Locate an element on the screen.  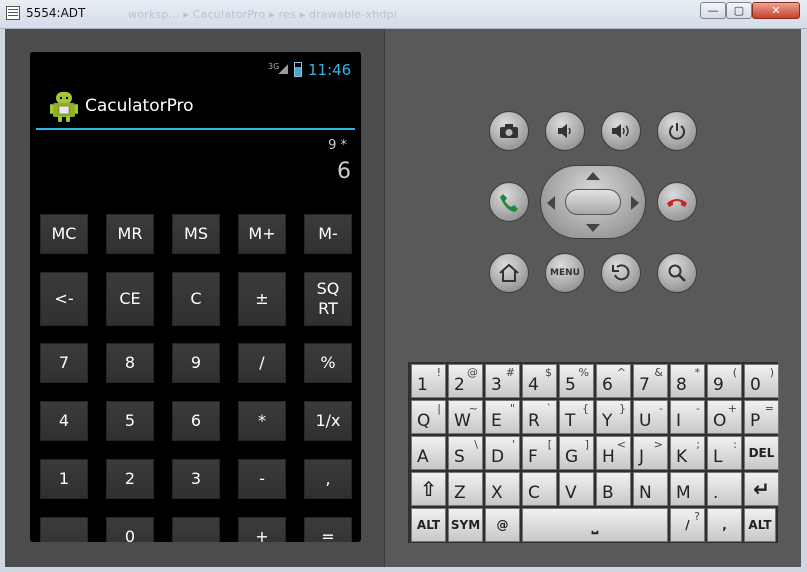
keyboard-key: S \ is located at coordinates (465, 453).